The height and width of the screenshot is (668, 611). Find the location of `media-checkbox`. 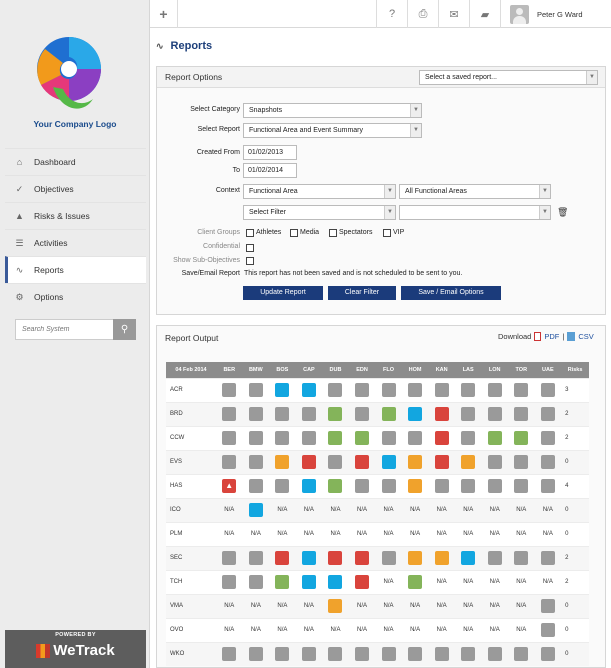

media-checkbox is located at coordinates (294, 233).